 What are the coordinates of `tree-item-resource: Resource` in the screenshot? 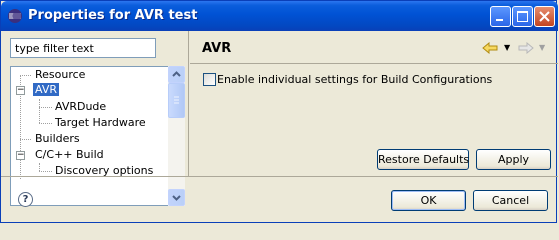 It's located at (60, 75).